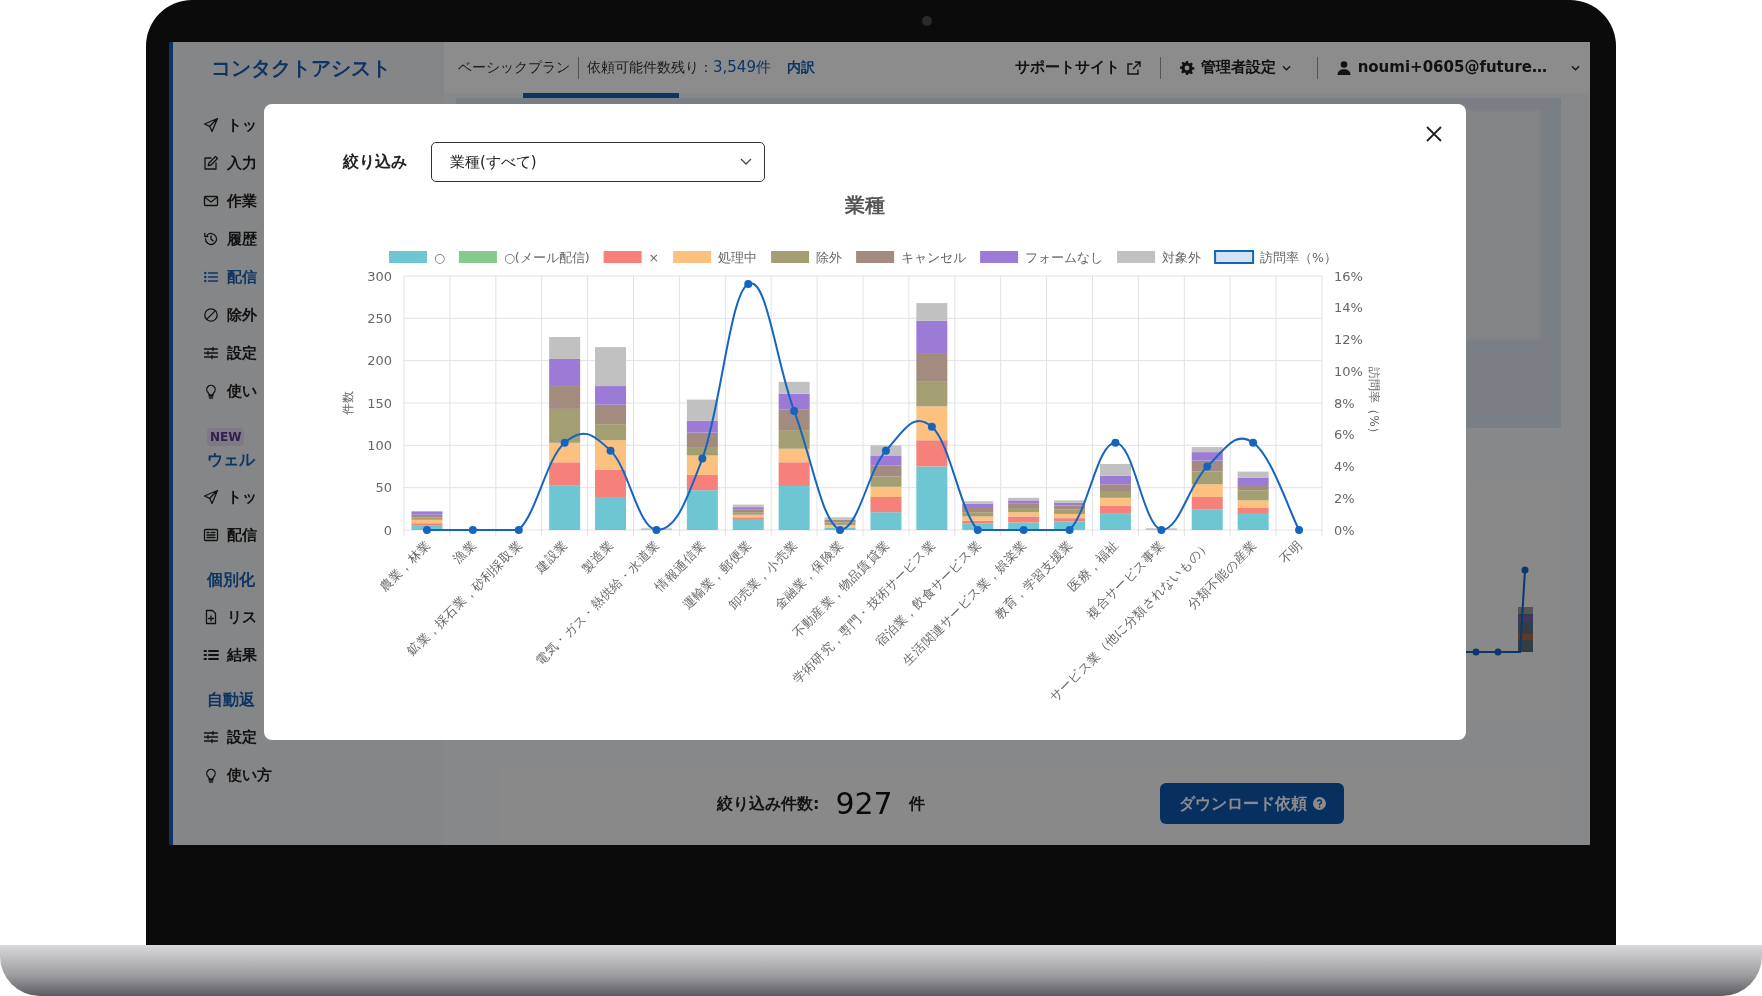  I want to click on legend-label: キャンセル, so click(934, 257).